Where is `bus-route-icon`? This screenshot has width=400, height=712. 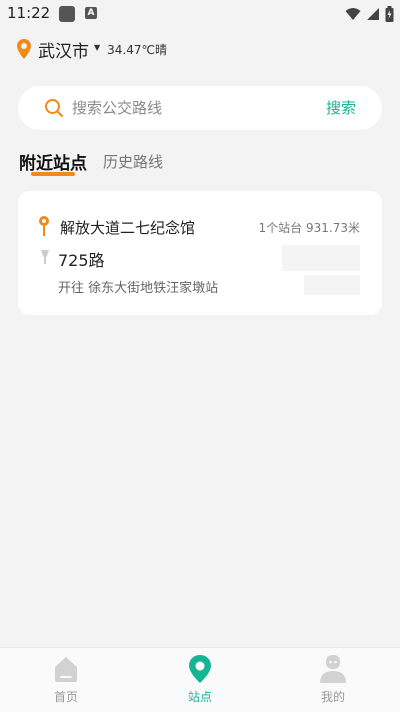
bus-route-icon is located at coordinates (45, 257).